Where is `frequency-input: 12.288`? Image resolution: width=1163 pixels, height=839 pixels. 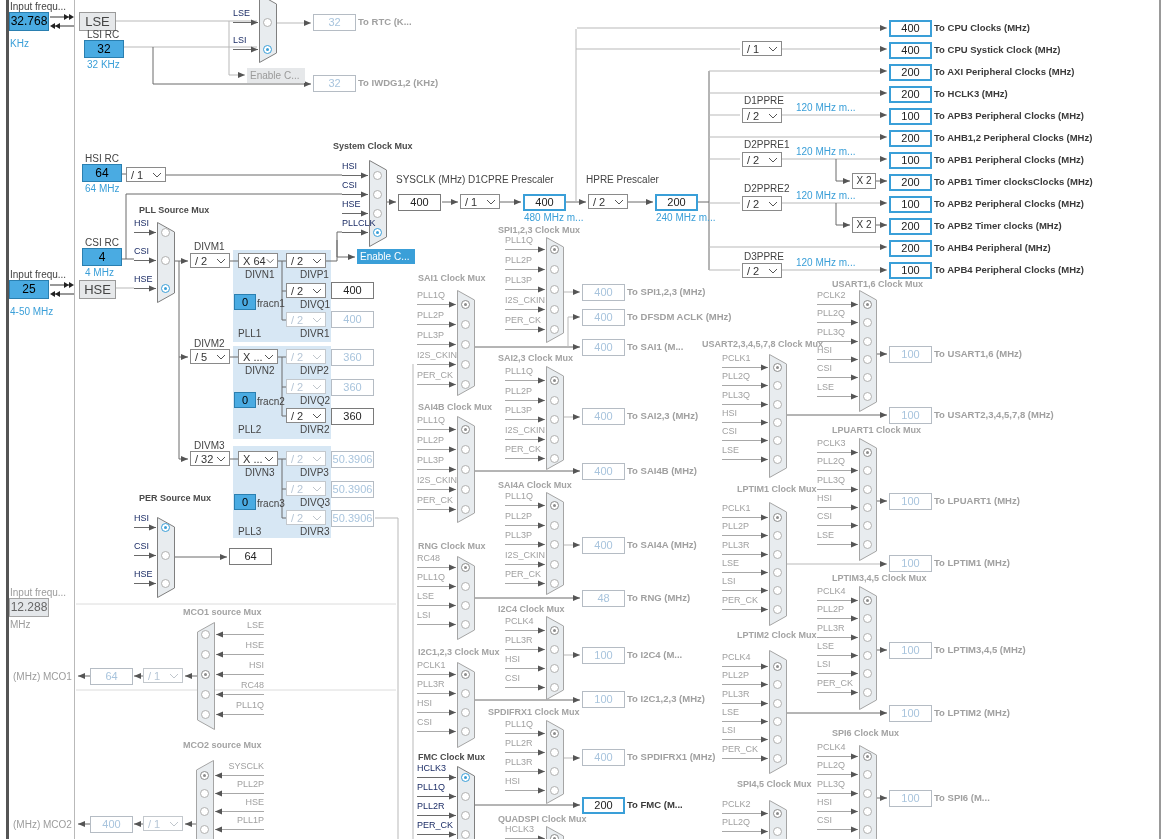
frequency-input: 12.288 is located at coordinates (29, 607).